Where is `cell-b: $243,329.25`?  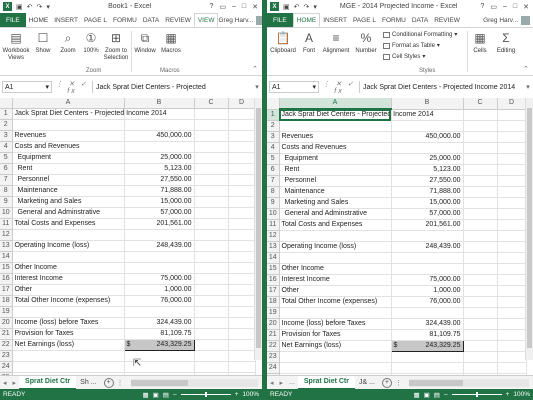 cell-b: $243,329.25 is located at coordinates (159, 345).